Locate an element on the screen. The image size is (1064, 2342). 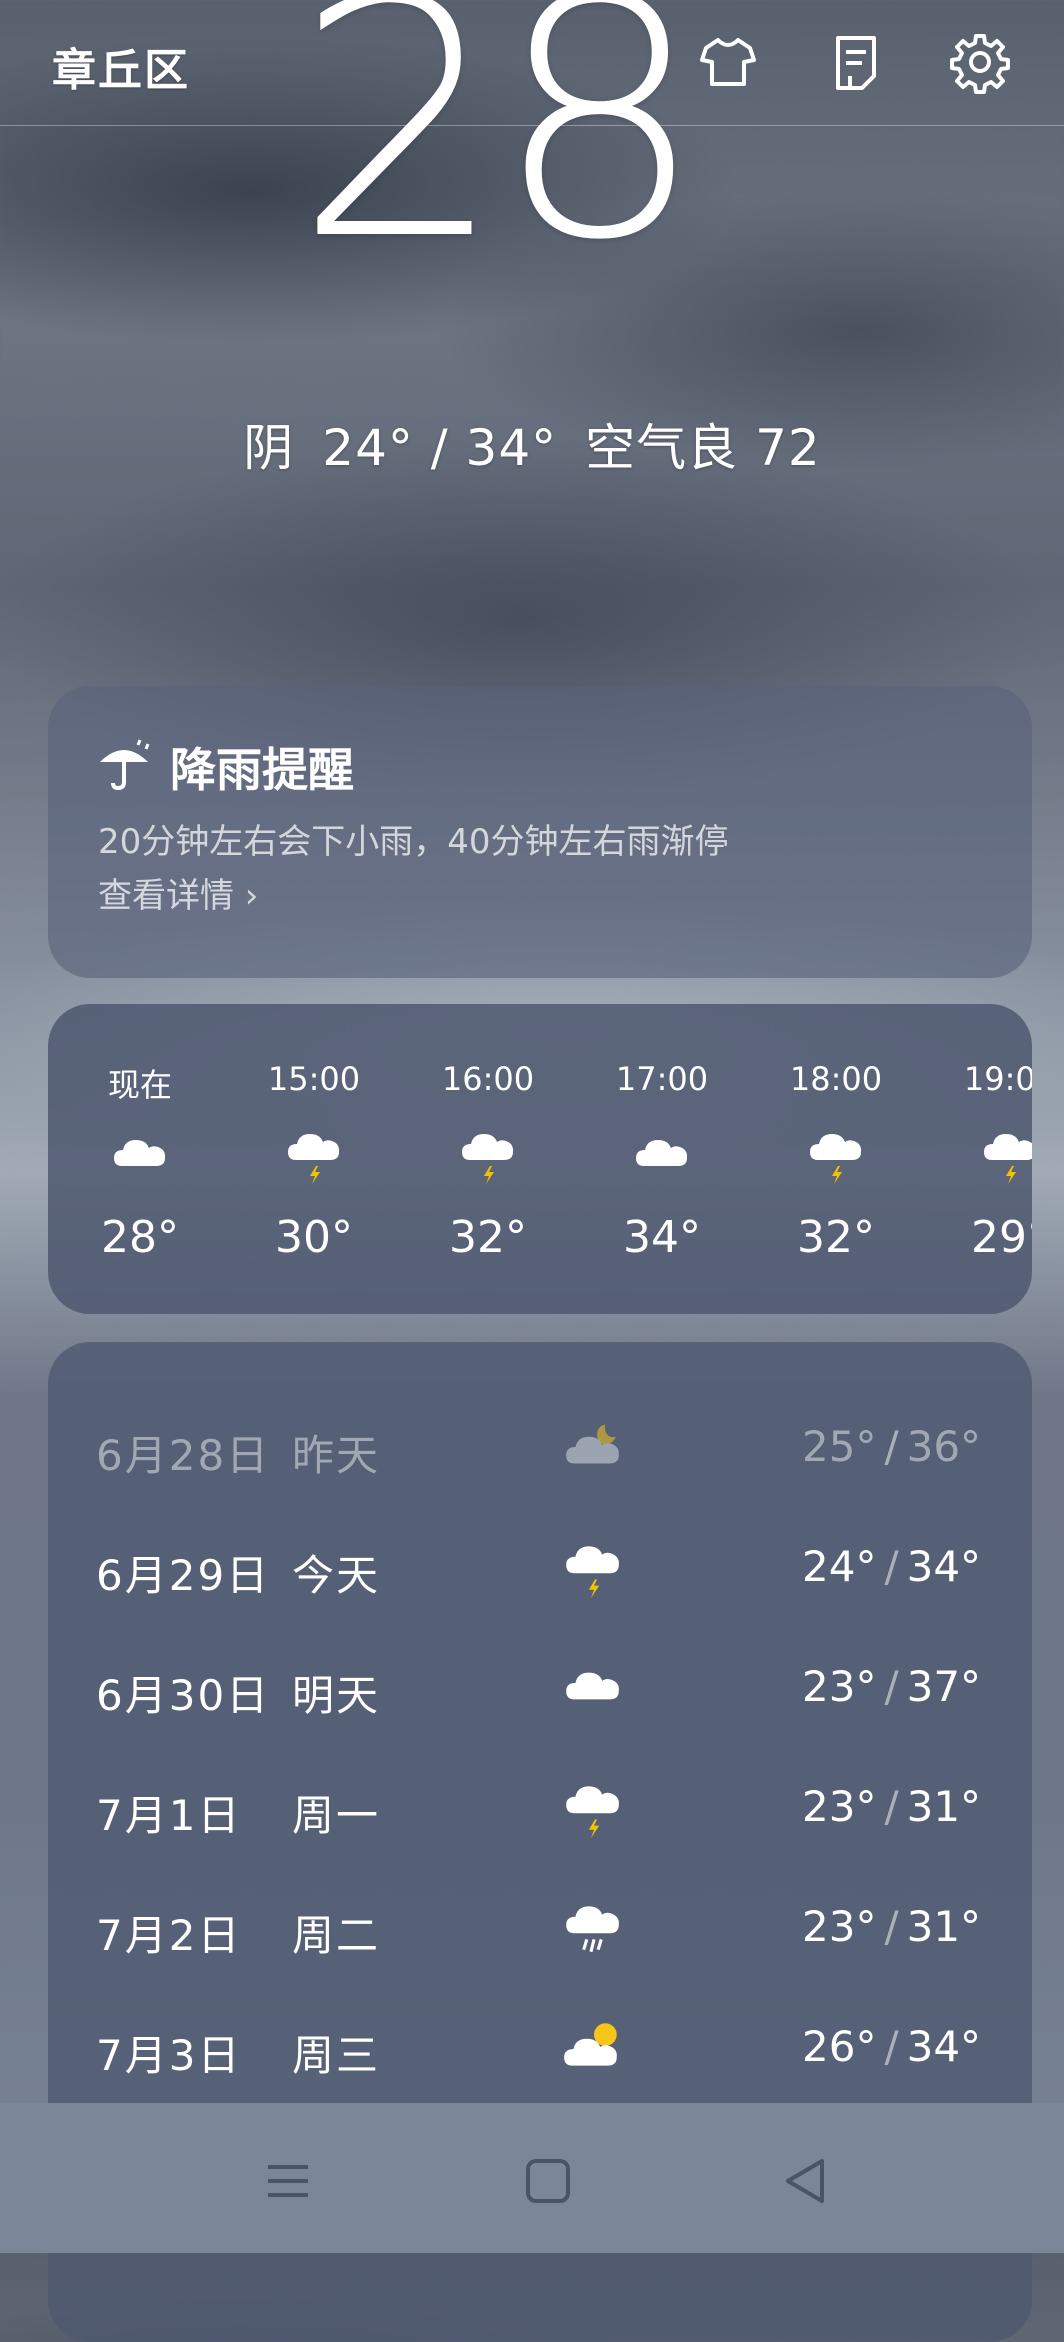
hourly-item: 15:00 30° is located at coordinates (314, 1159).